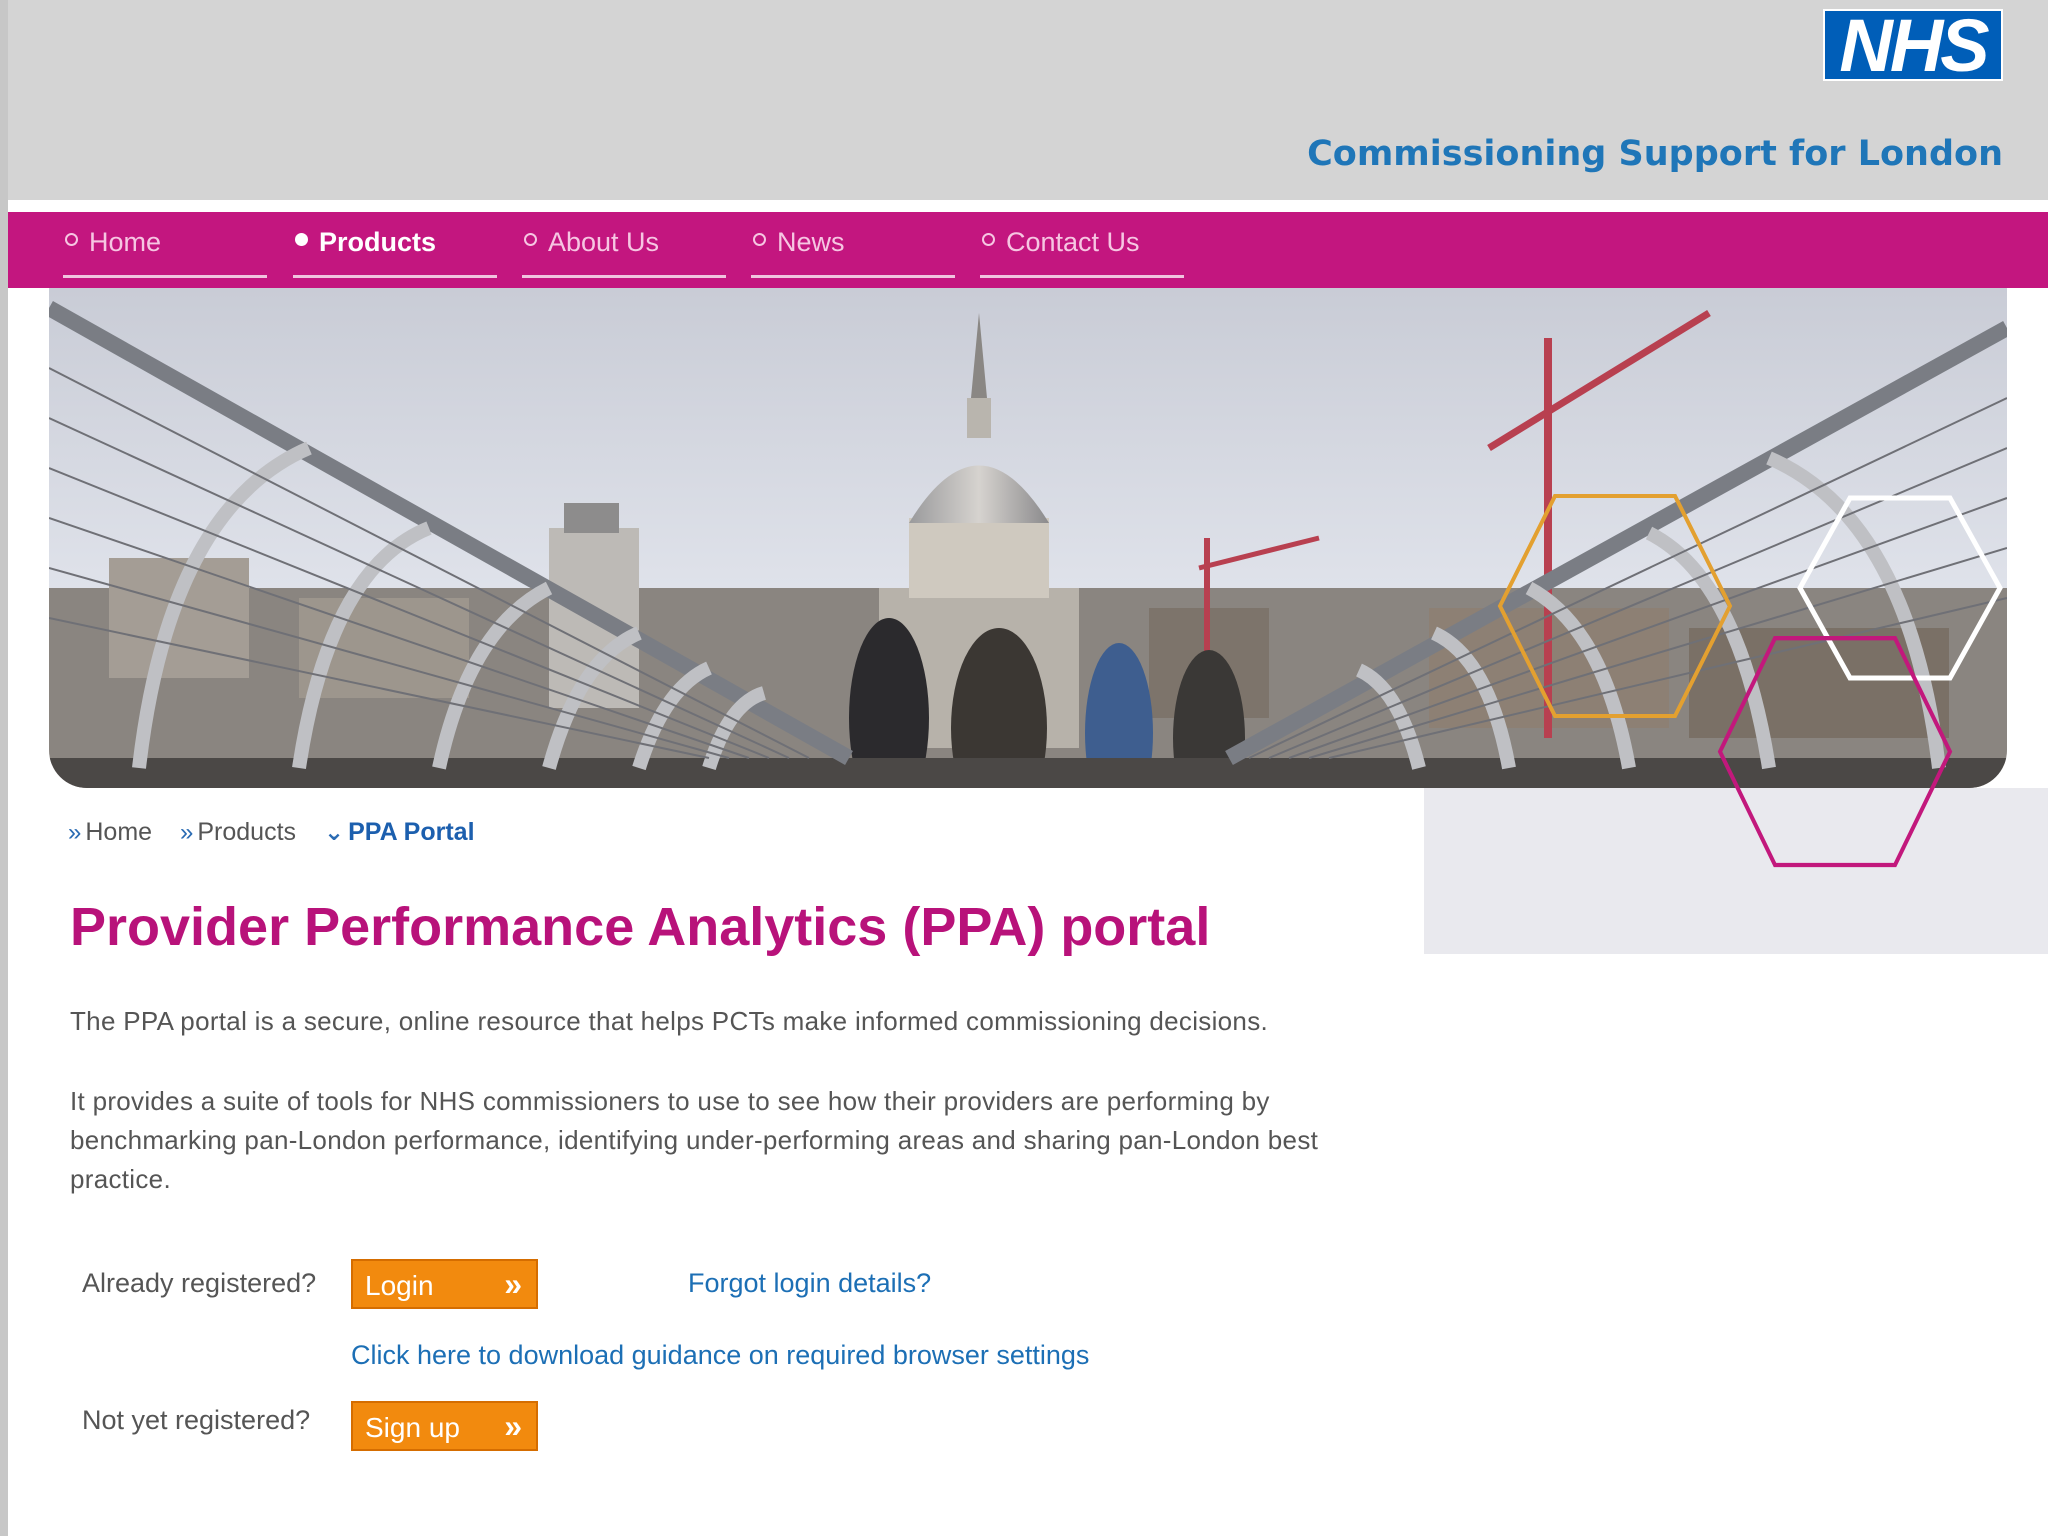 The image size is (2048, 1536). I want to click on login-button-label: Login, so click(399, 1285).